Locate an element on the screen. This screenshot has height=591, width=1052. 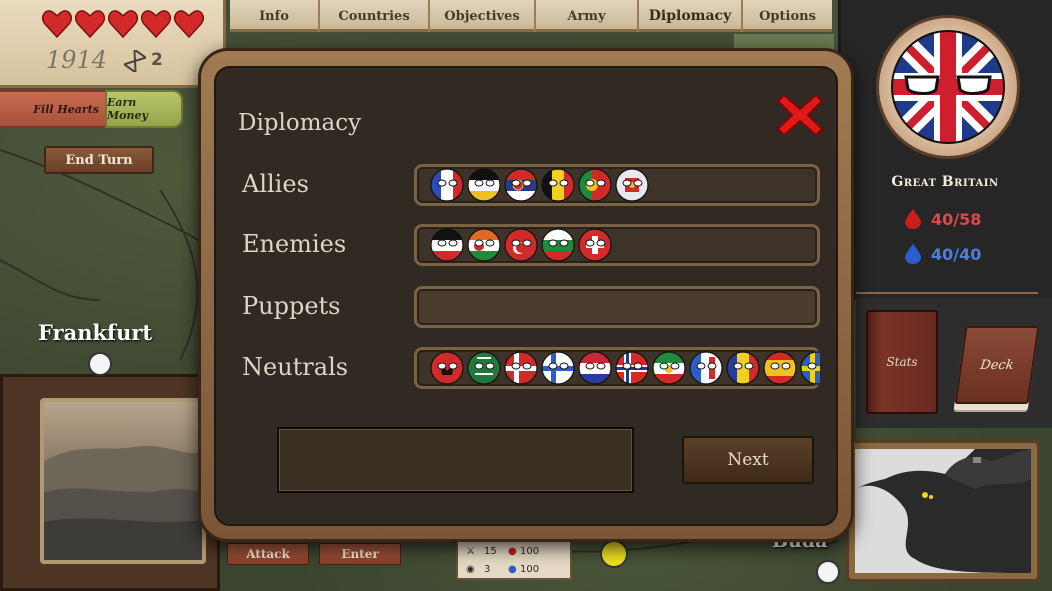
bulgaria-ball is located at coordinates (558, 245).